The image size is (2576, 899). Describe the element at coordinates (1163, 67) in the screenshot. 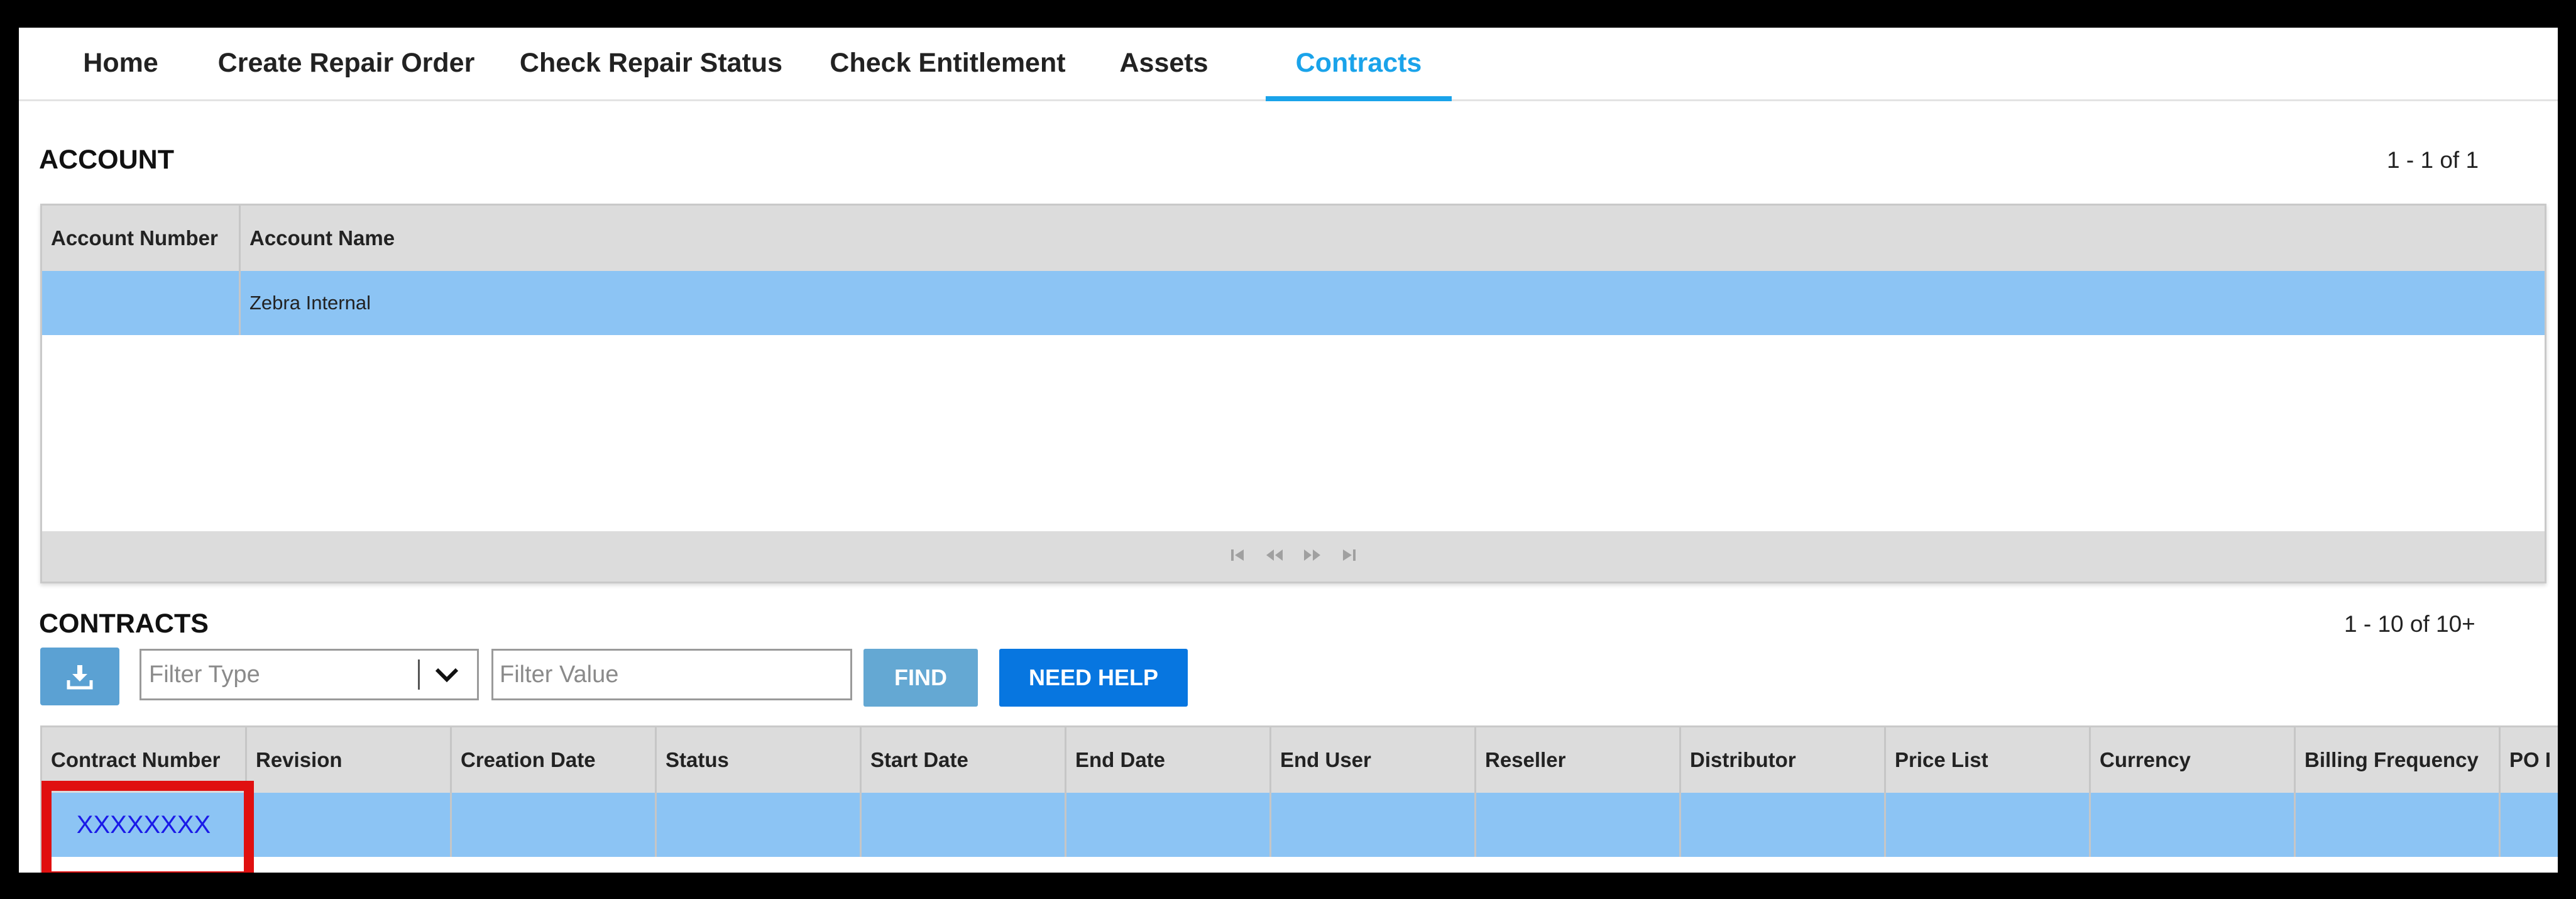

I see `tab-assets: Assets` at that location.